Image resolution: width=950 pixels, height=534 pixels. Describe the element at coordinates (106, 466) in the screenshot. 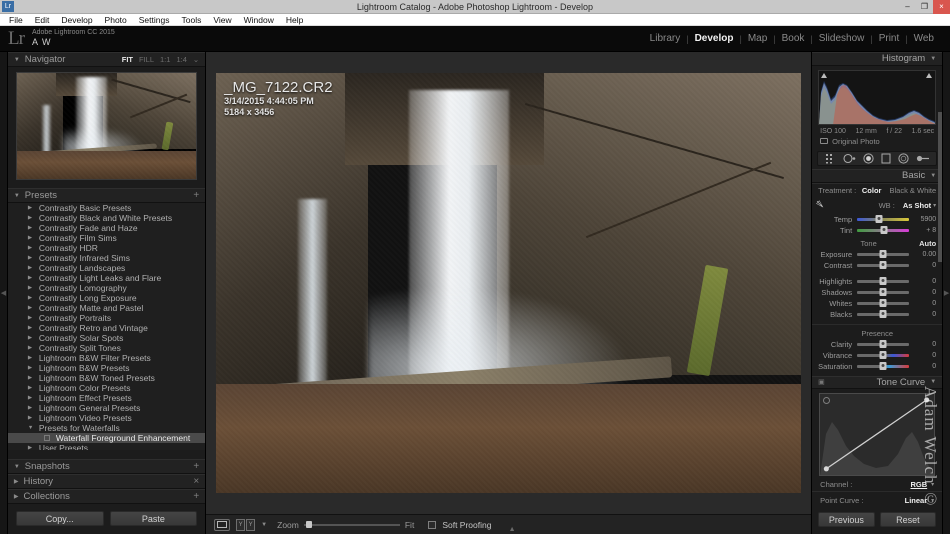

I see `snapshots-panel-header: ▼ Snapshots +` at that location.